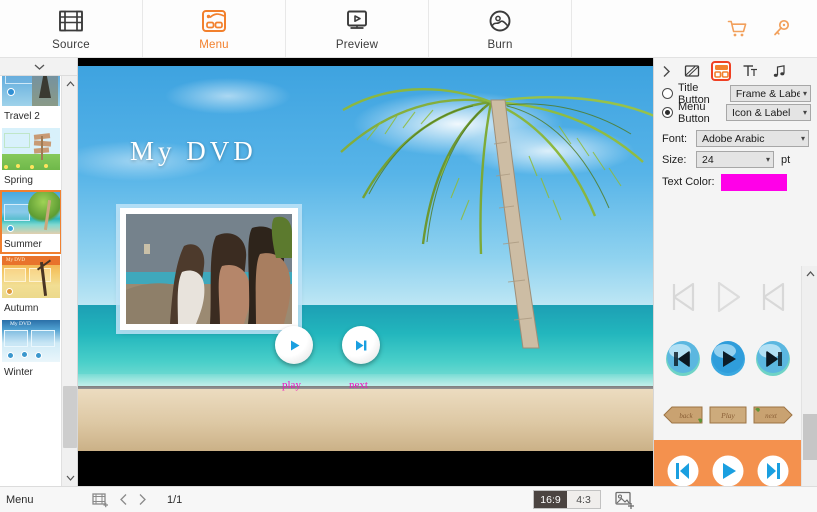 Image resolution: width=817 pixels, height=512 pixels. I want to click on template-item-winter: My DVD Winter, so click(31, 350).